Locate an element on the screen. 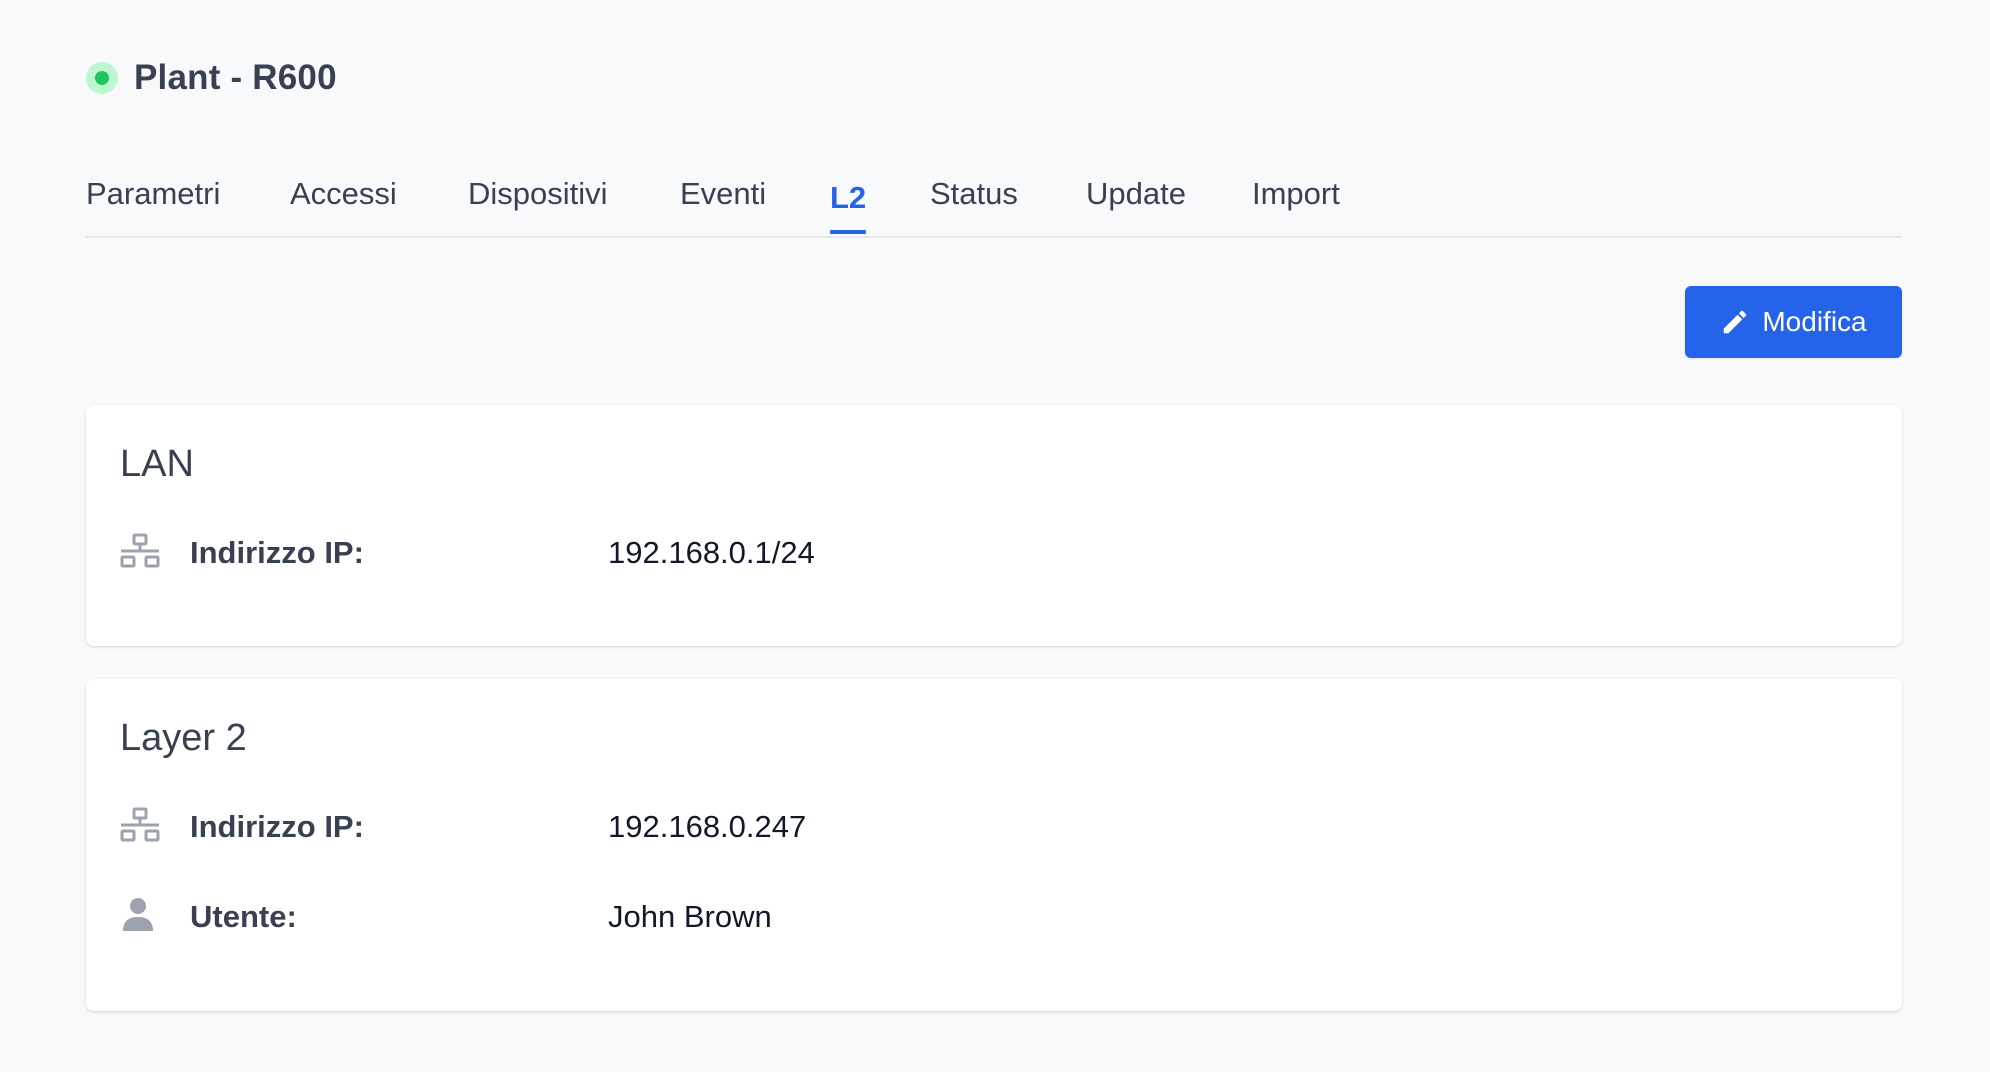 This screenshot has height=1072, width=1990. online-status-indicator is located at coordinates (102, 78).